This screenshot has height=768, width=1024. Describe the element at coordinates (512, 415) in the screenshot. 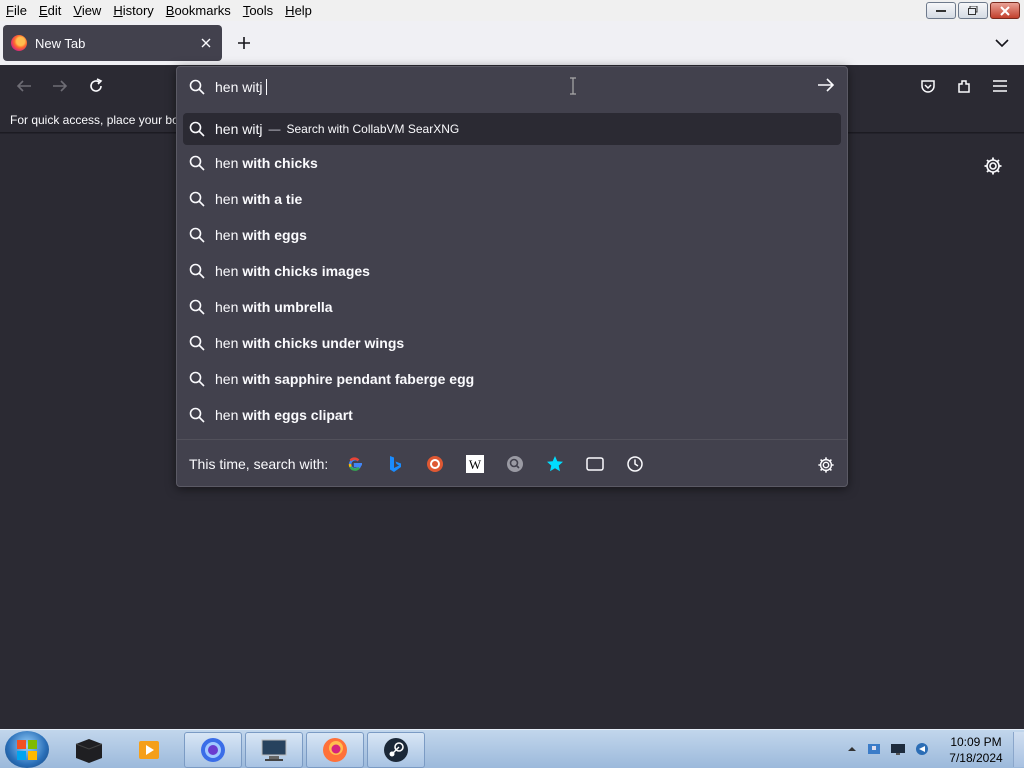

I see `search-suggestion: hen with eggs clipart` at that location.